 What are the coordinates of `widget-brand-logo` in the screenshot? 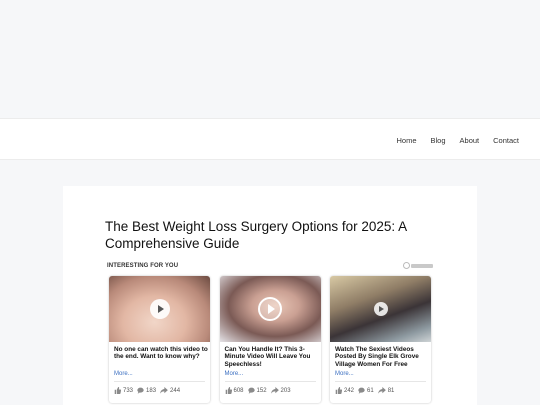 It's located at (418, 265).